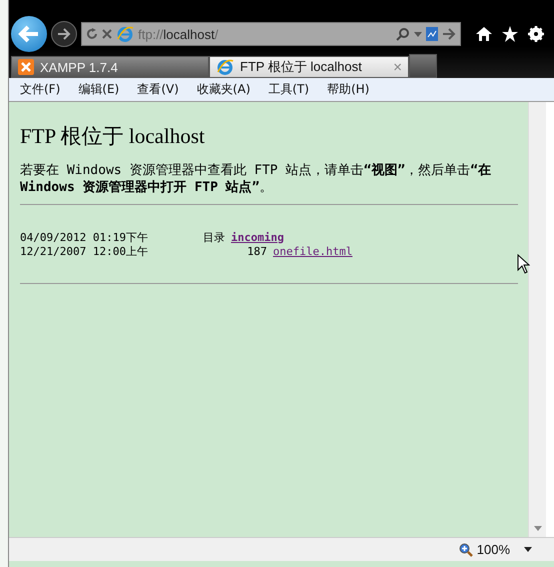 The height and width of the screenshot is (567, 554). What do you see at coordinates (510, 34) in the screenshot?
I see `star-icon` at bounding box center [510, 34].